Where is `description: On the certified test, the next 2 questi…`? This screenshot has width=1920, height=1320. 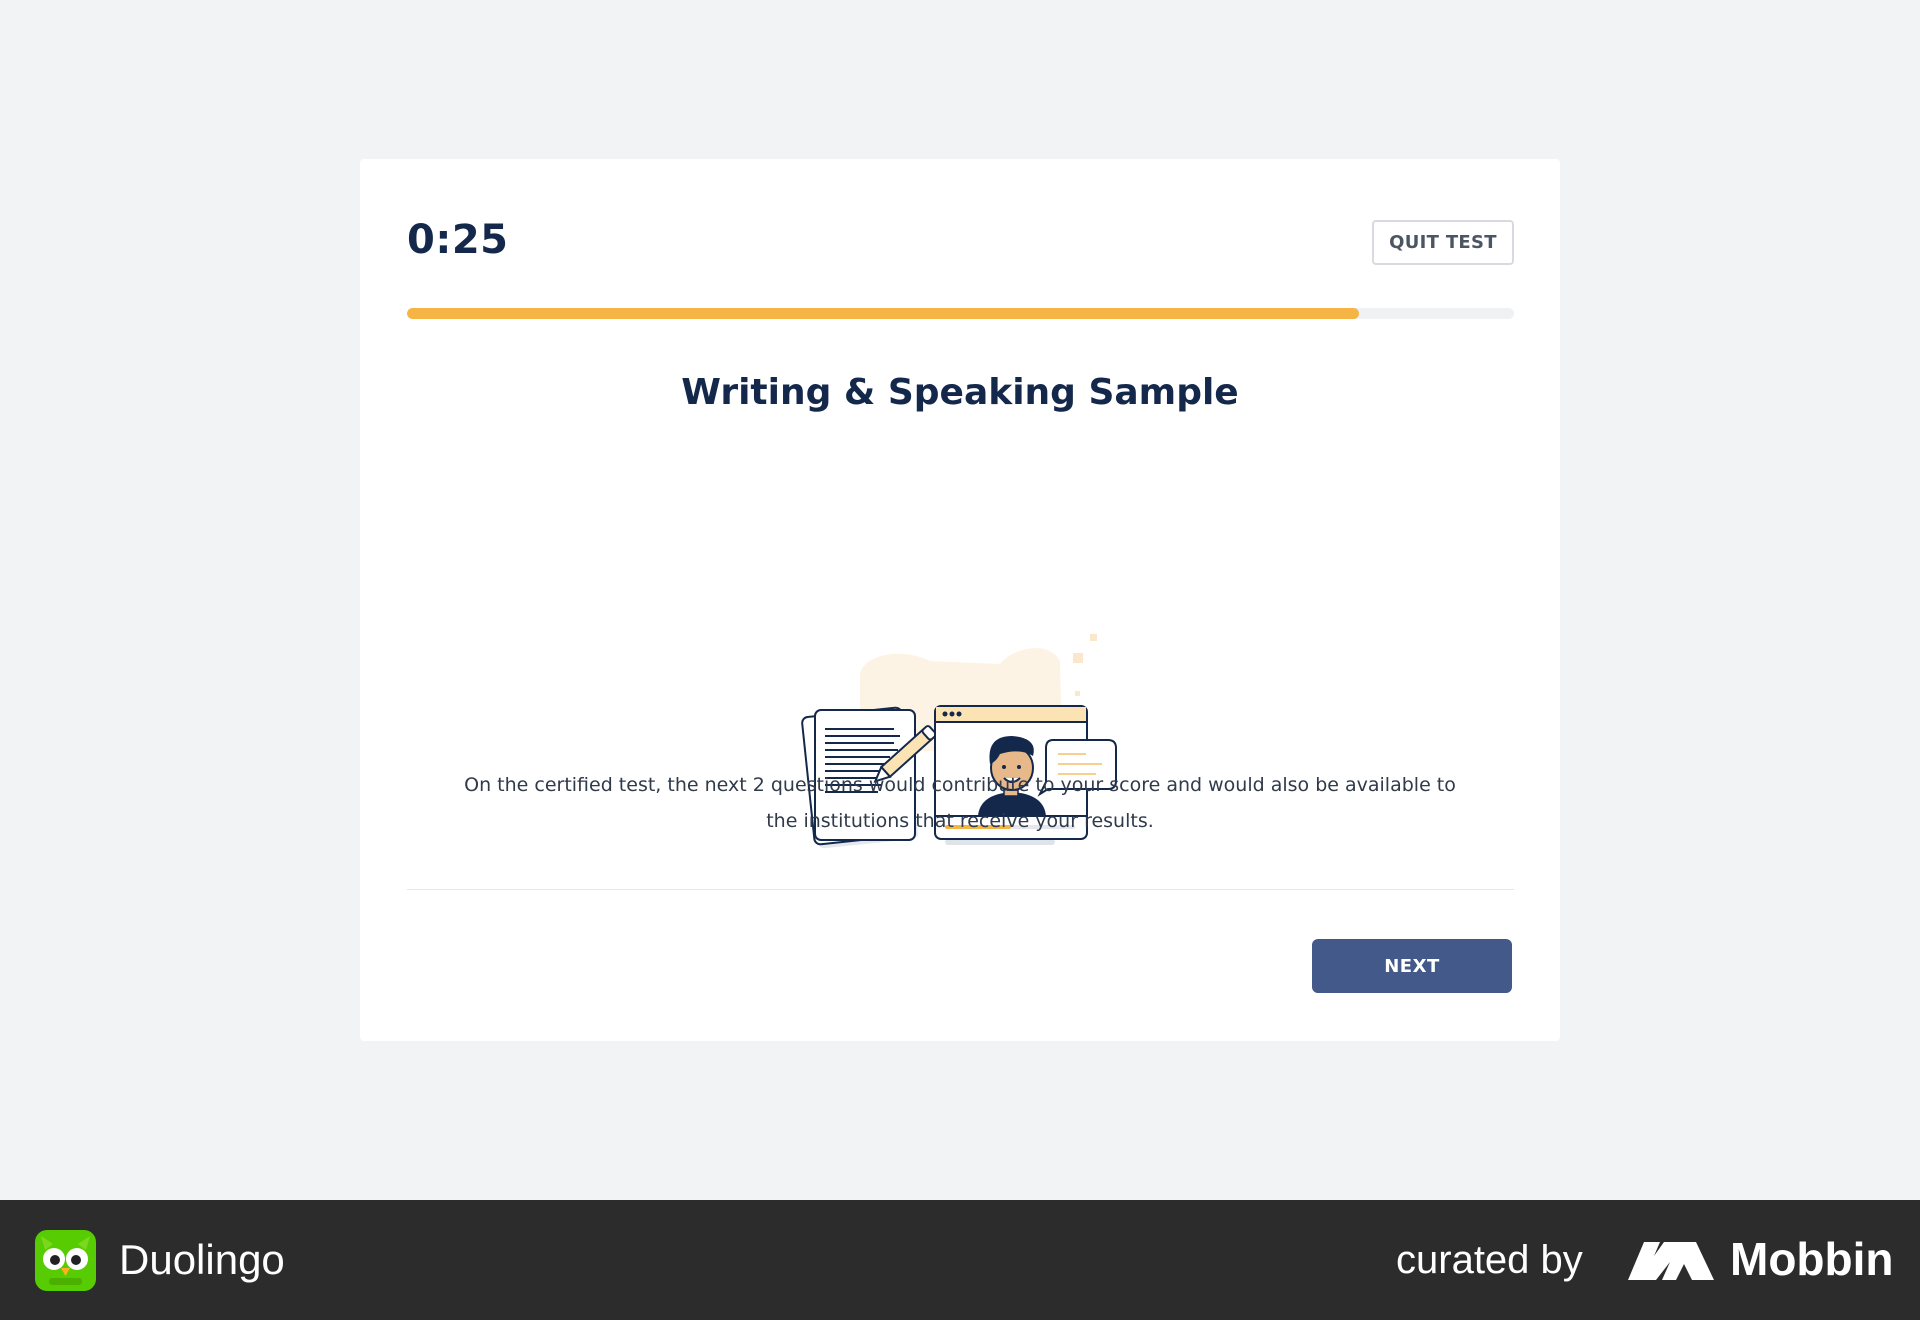 description: On the certified test, the next 2 questi… is located at coordinates (960, 803).